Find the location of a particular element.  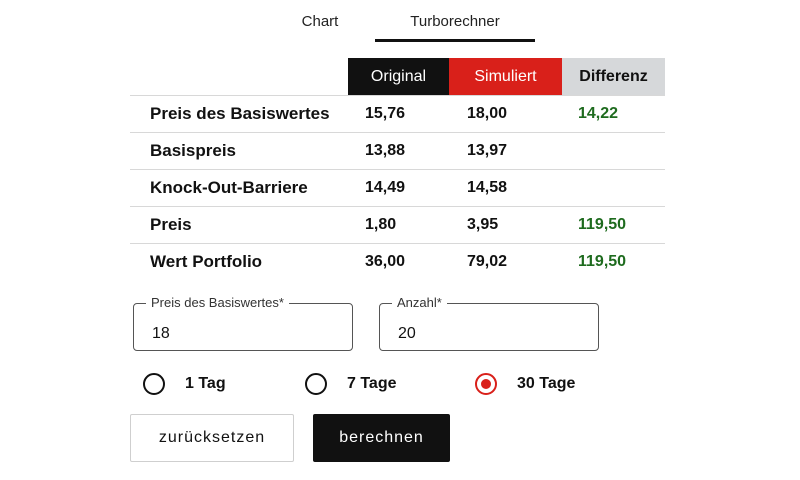

radio-label: 7 Tage is located at coordinates (372, 383).